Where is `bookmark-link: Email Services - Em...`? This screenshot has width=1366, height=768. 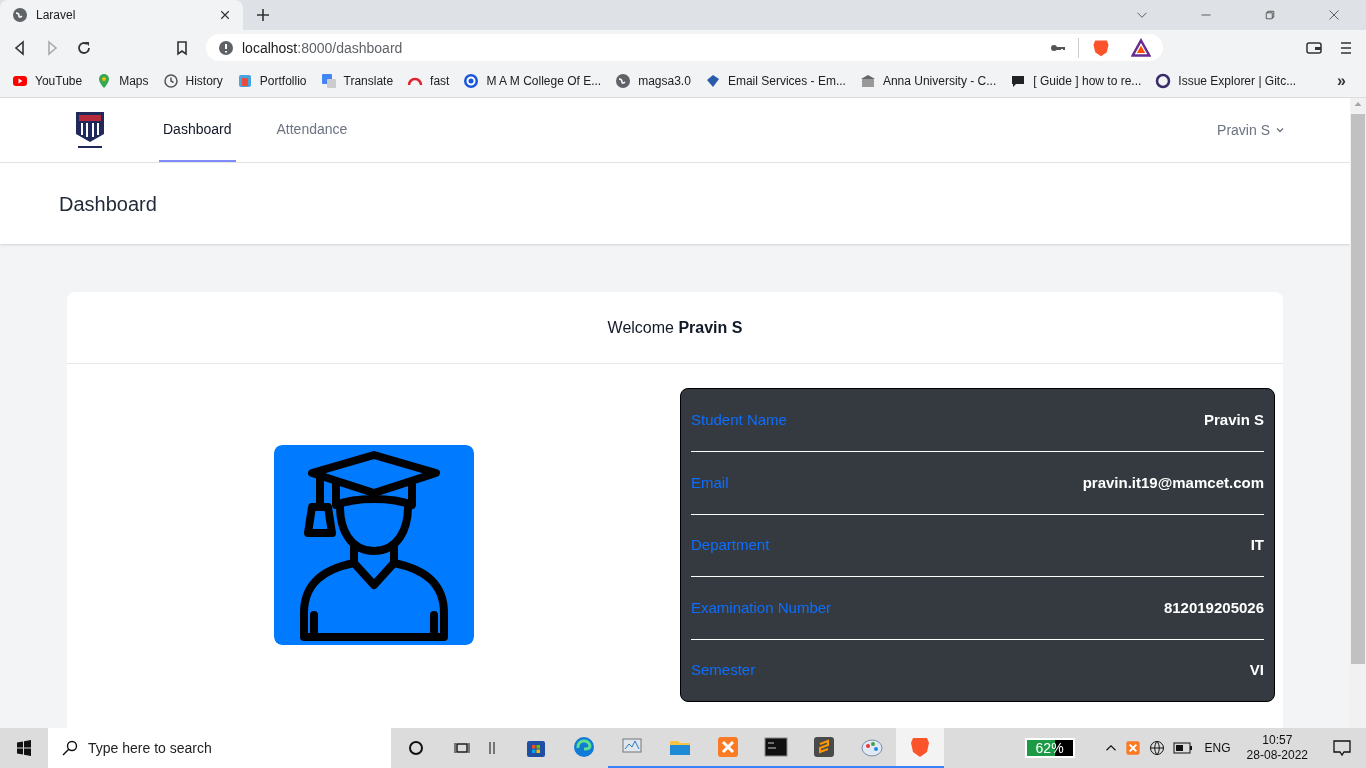 bookmark-link: Email Services - Em... is located at coordinates (775, 81).